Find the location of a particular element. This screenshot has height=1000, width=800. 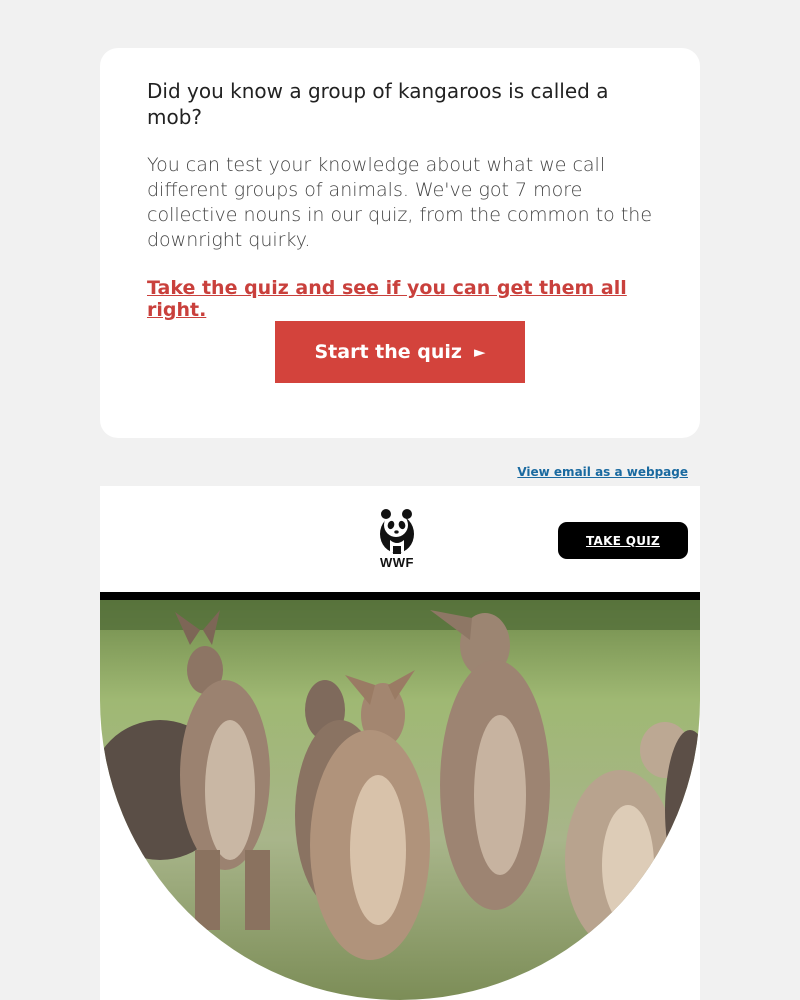

take-quiz-button: TAKE QUIZ is located at coordinates (623, 540).